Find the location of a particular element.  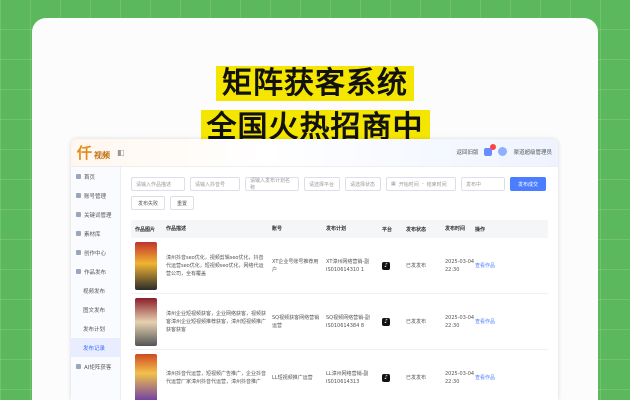

user-name: 渠道超级管理员 is located at coordinates (532, 152).